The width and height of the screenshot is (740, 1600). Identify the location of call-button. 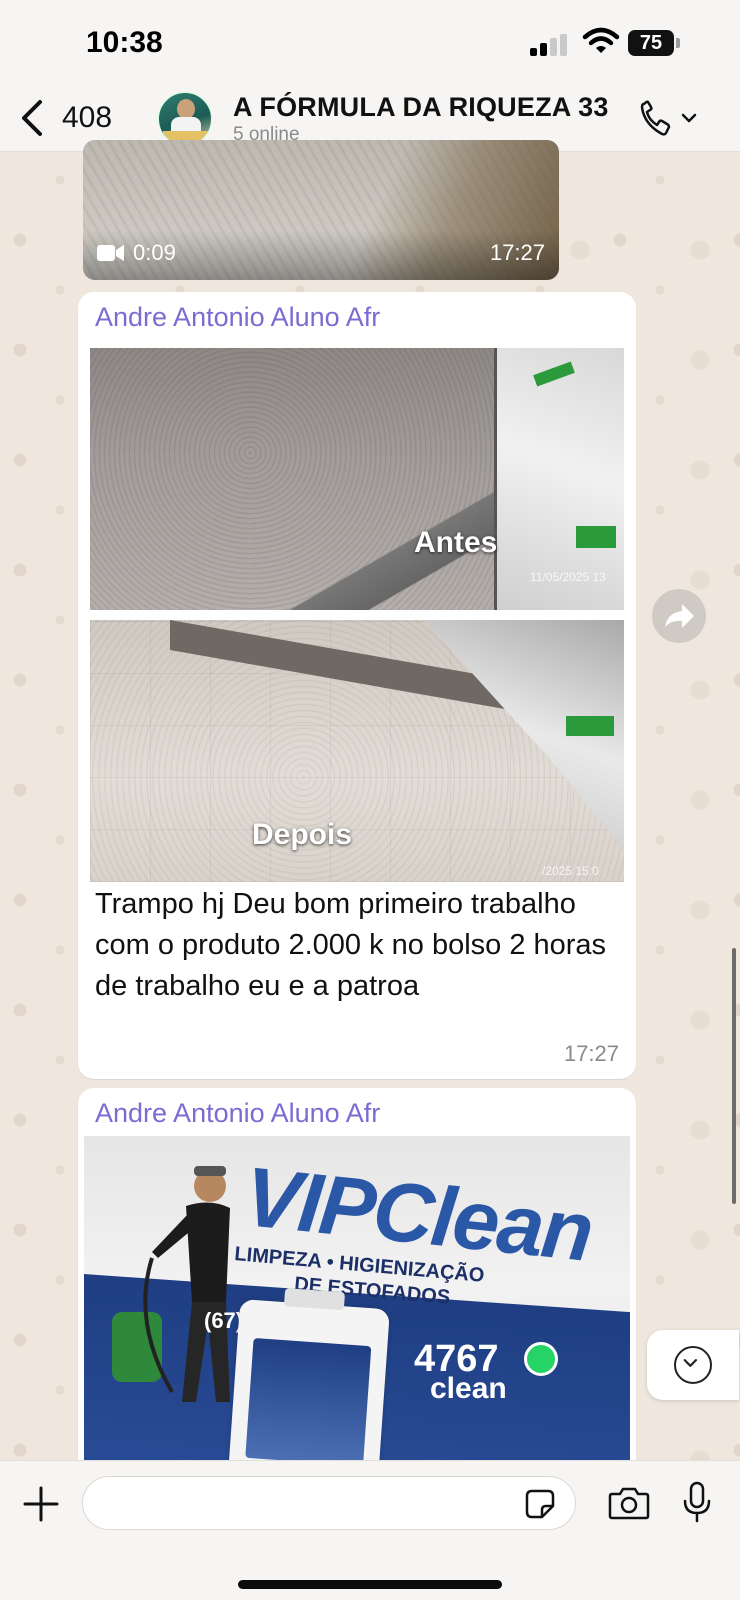
(671, 118).